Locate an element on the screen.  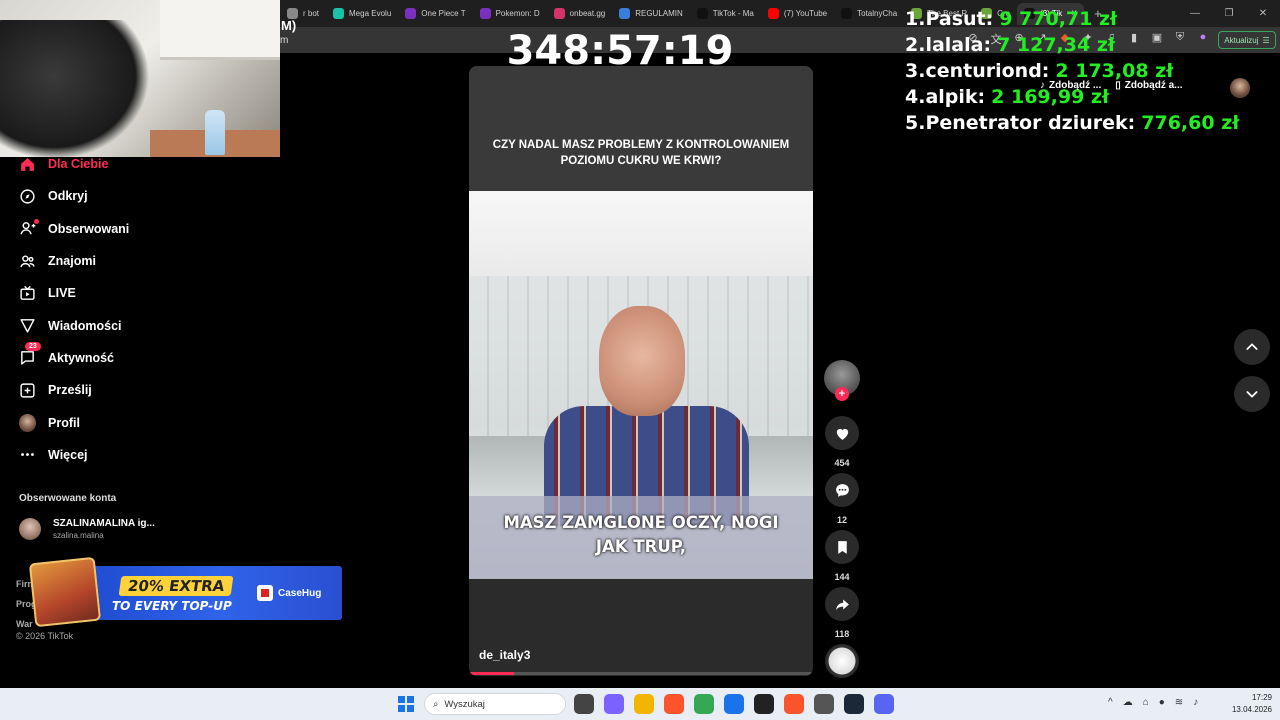
browser-tab: Mega Evolu is located at coordinates (362, 14).